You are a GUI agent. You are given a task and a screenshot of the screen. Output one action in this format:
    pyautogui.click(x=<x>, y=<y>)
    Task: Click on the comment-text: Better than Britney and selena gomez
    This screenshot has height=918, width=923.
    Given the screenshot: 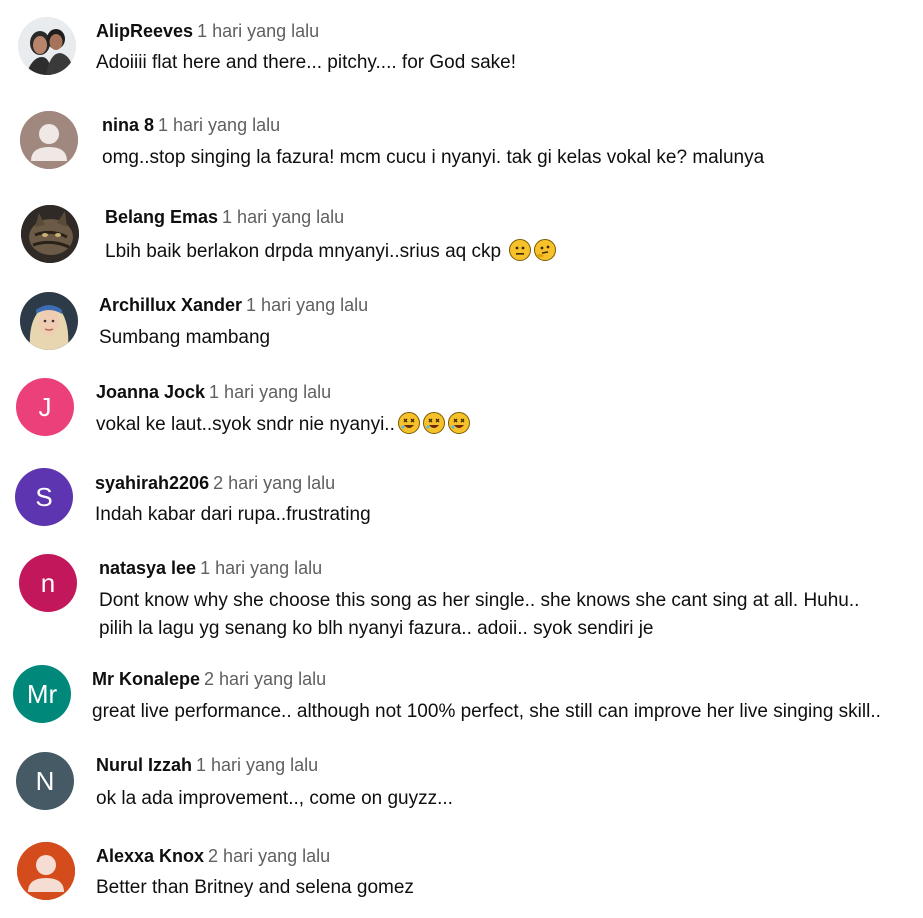 What is the action you would take?
    pyautogui.click(x=255, y=887)
    